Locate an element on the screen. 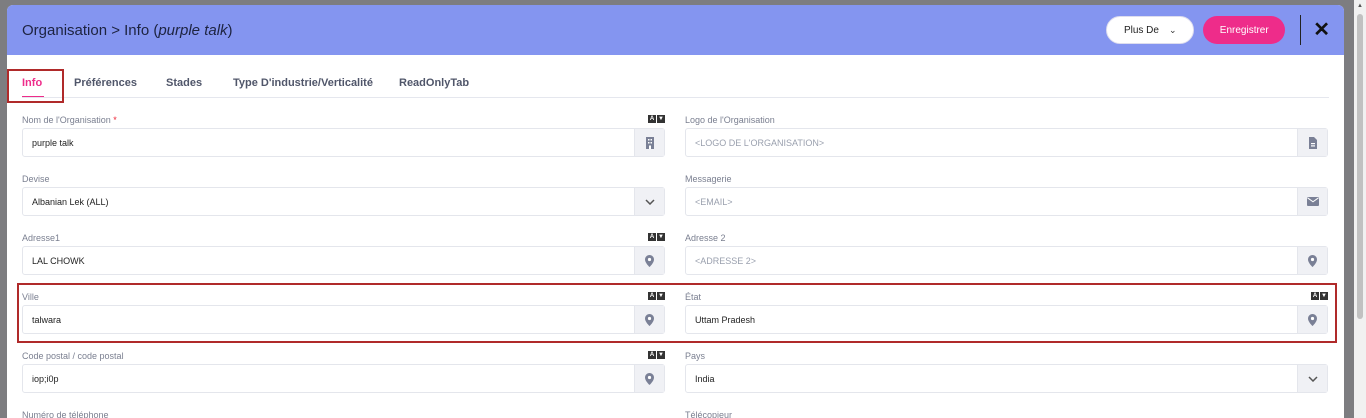 This screenshot has width=1366, height=418. country-label: Pays is located at coordinates (695, 356).